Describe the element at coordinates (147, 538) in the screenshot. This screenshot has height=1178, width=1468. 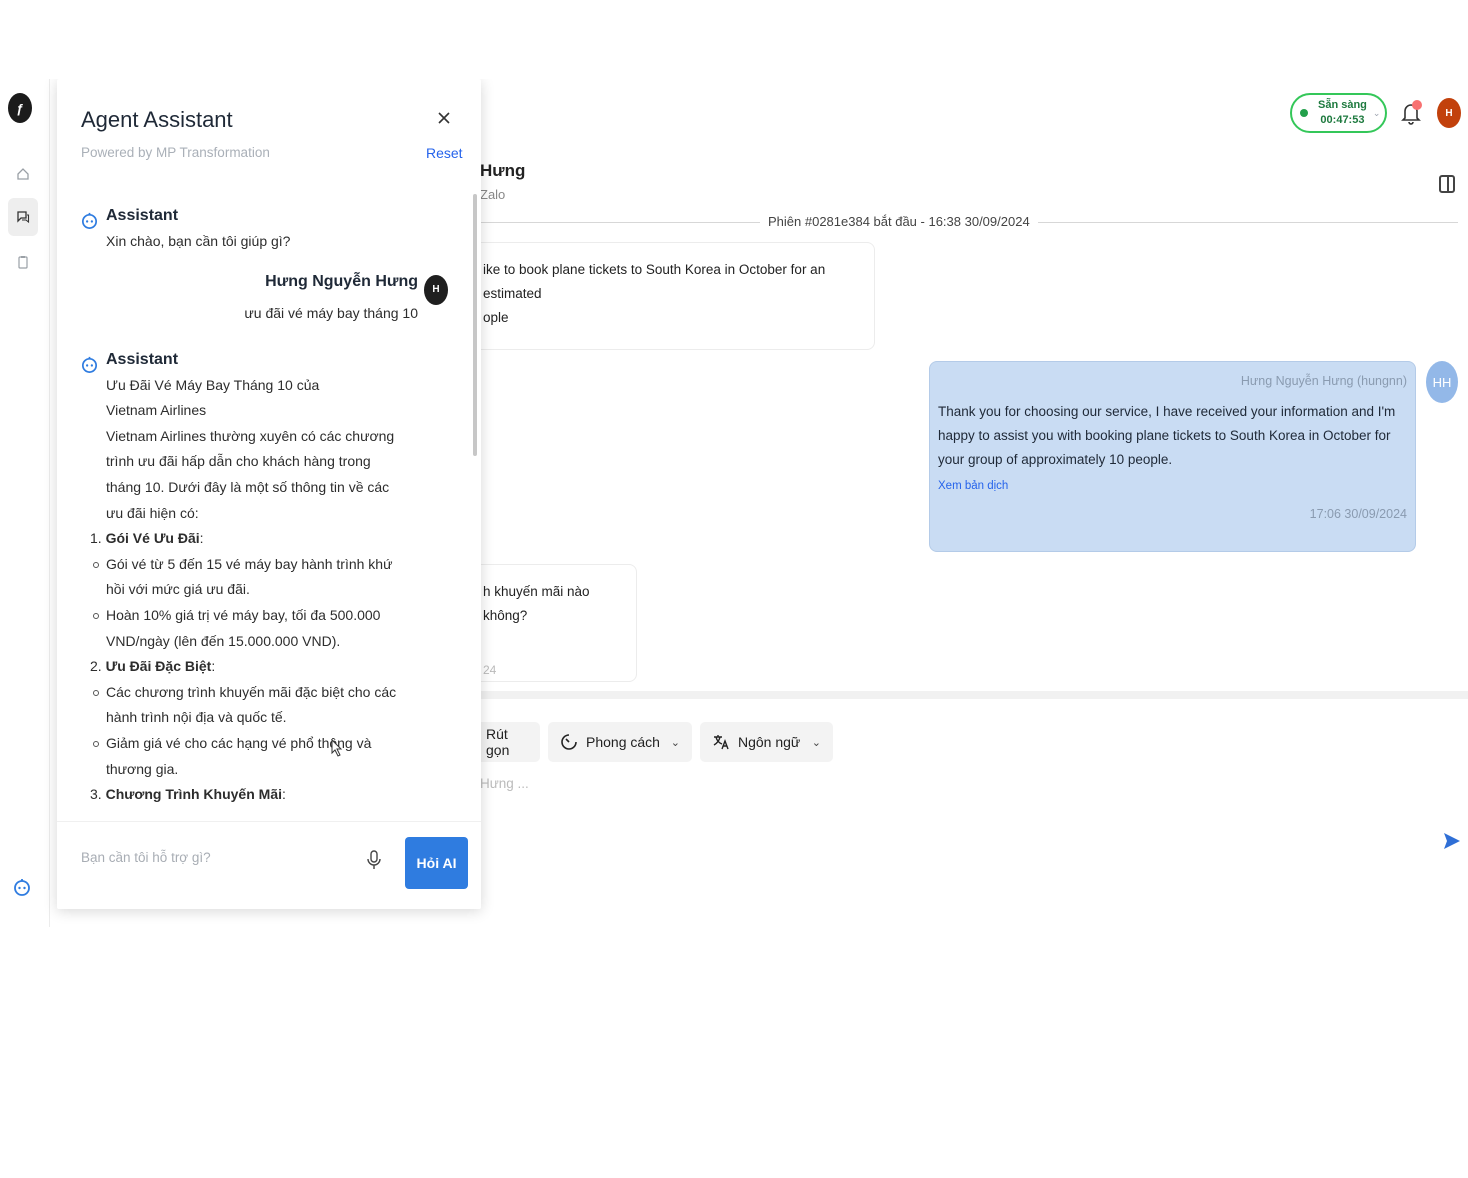
I see `list-item: 1. Gói Vé Ưu Đãi:` at that location.